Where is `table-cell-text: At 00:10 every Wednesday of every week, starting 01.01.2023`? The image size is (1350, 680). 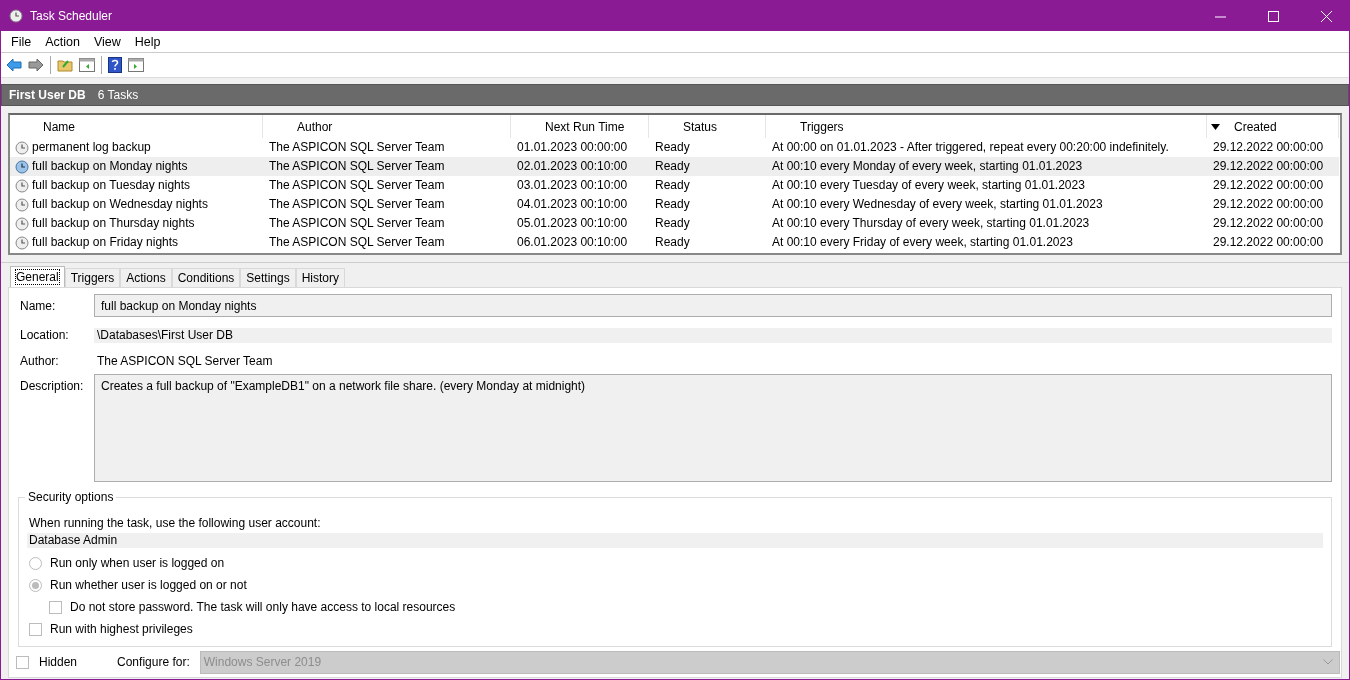 table-cell-text: At 00:10 every Wednesday of every week, starting 01.01.2023 is located at coordinates (937, 204).